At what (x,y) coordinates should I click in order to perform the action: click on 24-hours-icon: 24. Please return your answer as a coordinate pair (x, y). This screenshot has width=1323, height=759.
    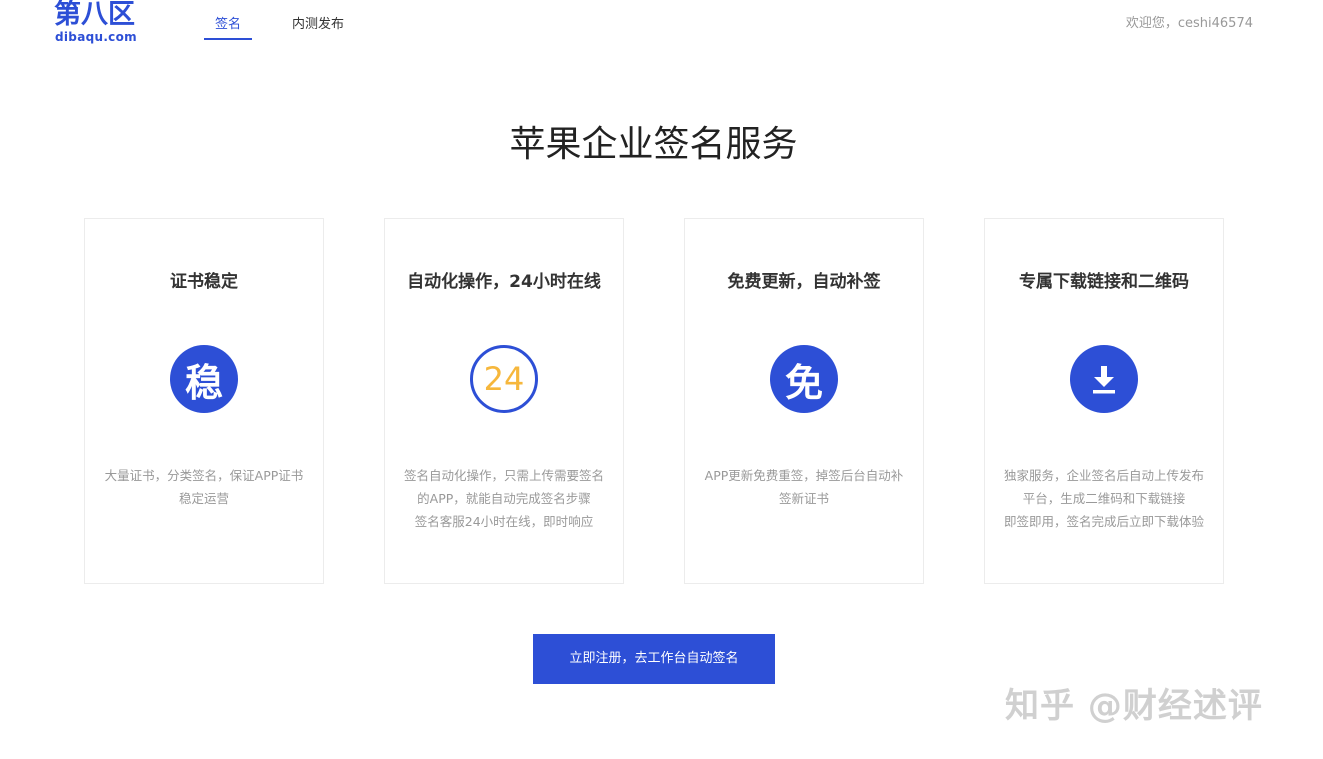
    Looking at the image, I should click on (504, 379).